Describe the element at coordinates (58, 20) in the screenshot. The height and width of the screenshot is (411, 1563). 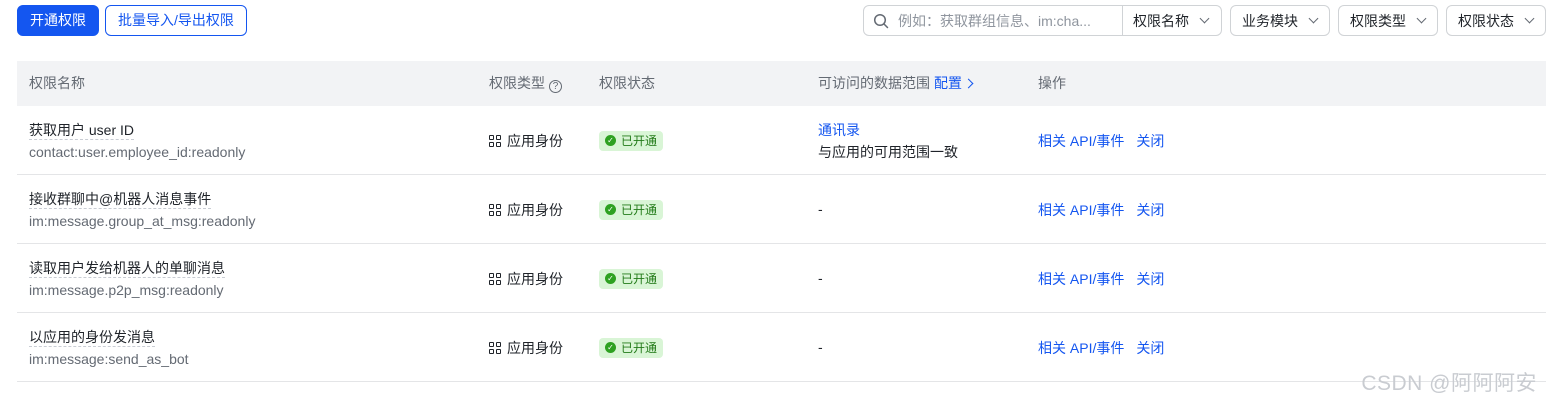
I see `enable-permission-button: 开通权限` at that location.